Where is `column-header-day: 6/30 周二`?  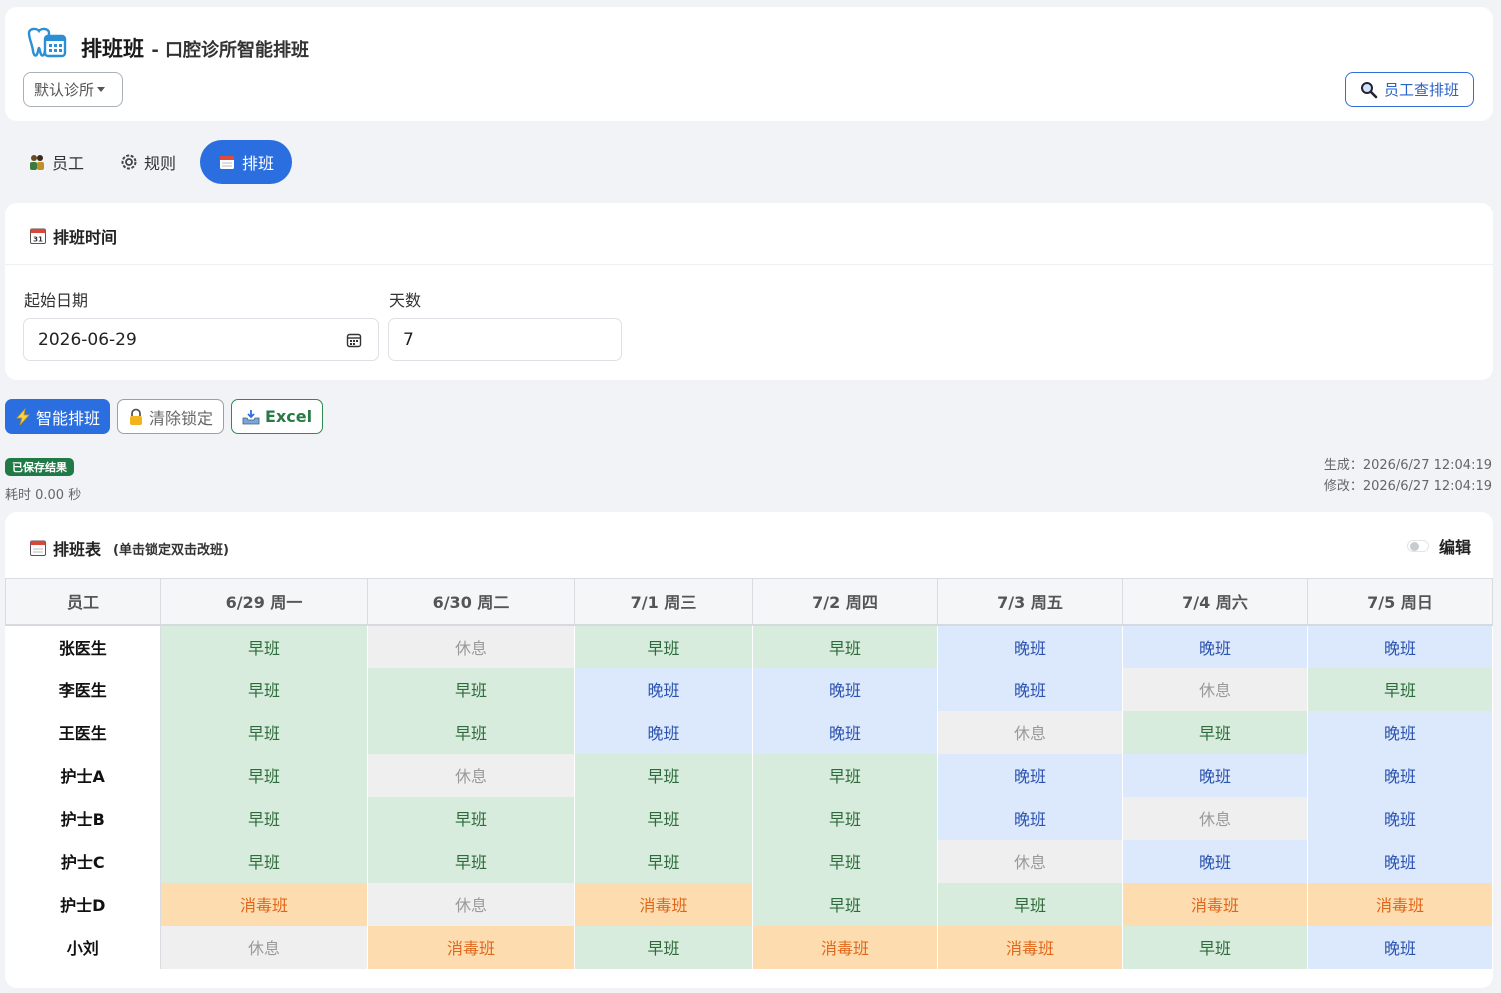
column-header-day: 6/30 周二 is located at coordinates (471, 602).